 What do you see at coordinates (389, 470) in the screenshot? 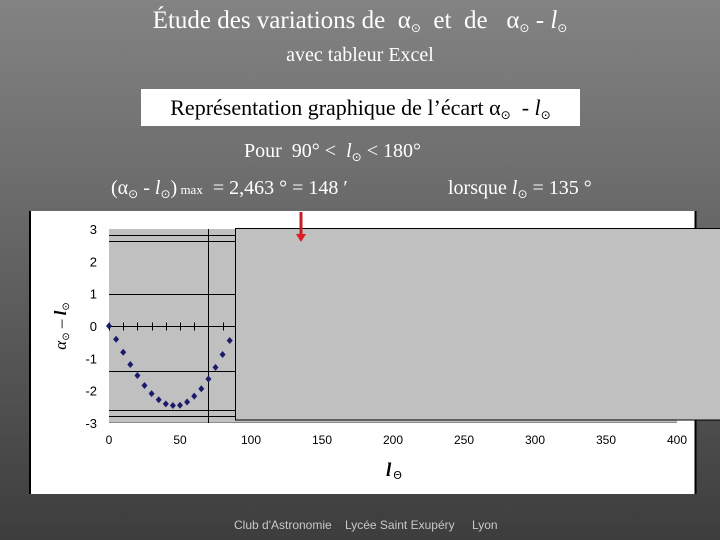
I see `x-axis-title-l: l` at bounding box center [389, 470].